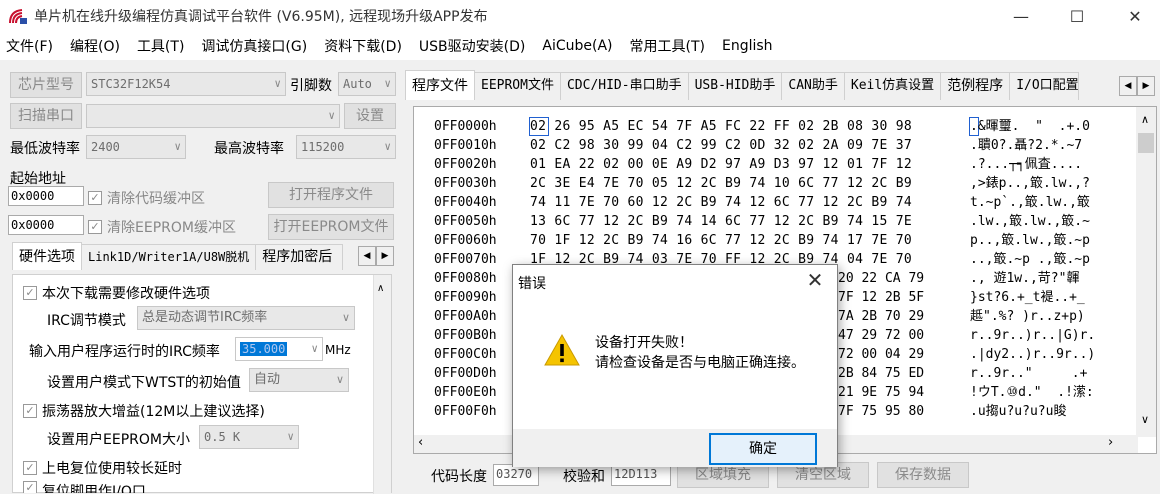 The width and height of the screenshot is (1160, 494). What do you see at coordinates (881, 316) in the screenshot?
I see `hex-bytes-visible: 7A 2B 70 29` at bounding box center [881, 316].